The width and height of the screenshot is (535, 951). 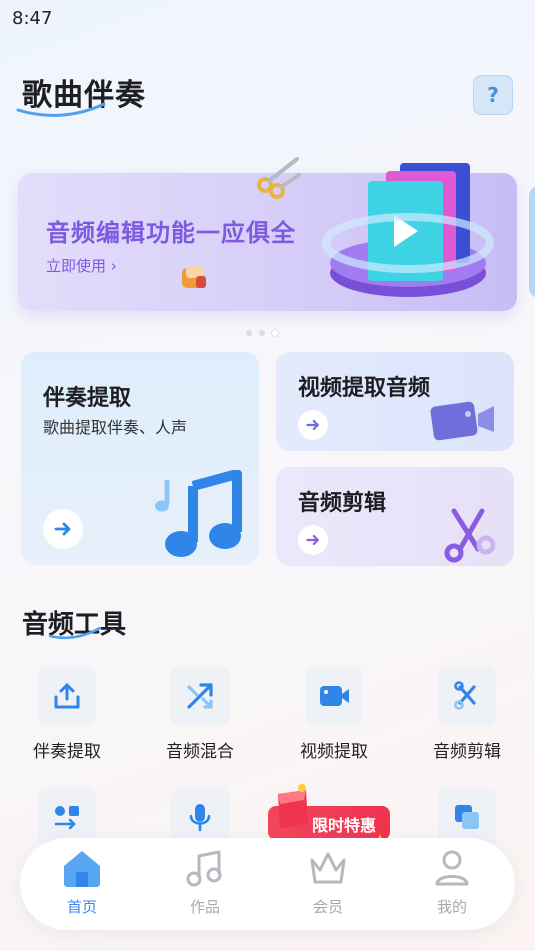 I want to click on banner-cta-link: 立即使用 ›, so click(x=81, y=265).